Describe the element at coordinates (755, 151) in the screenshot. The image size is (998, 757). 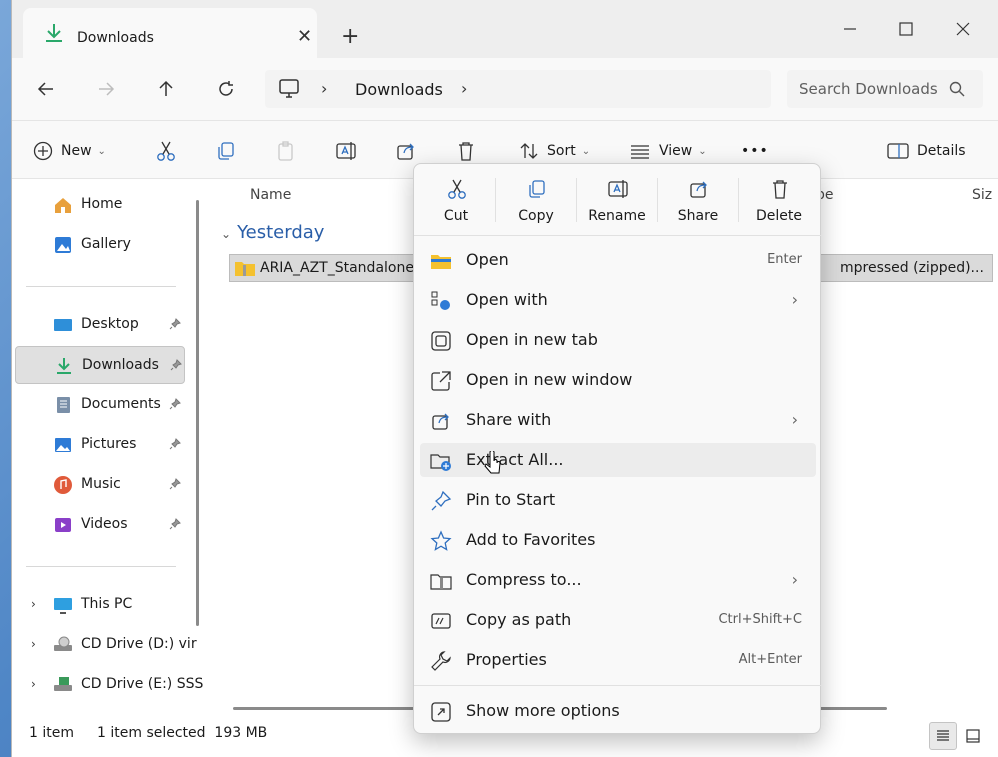
I see `more-options-button: •••` at that location.